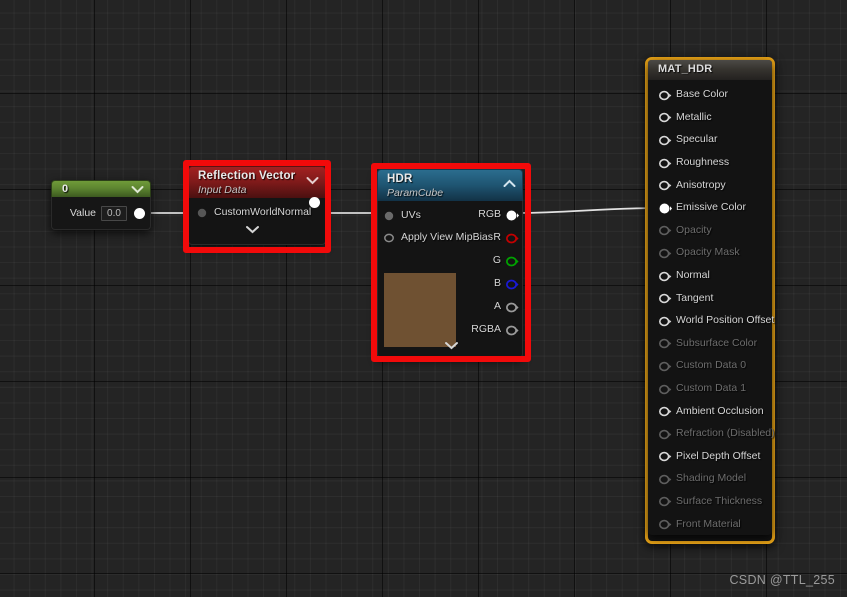  I want to click on out-label-b: B, so click(497, 283).